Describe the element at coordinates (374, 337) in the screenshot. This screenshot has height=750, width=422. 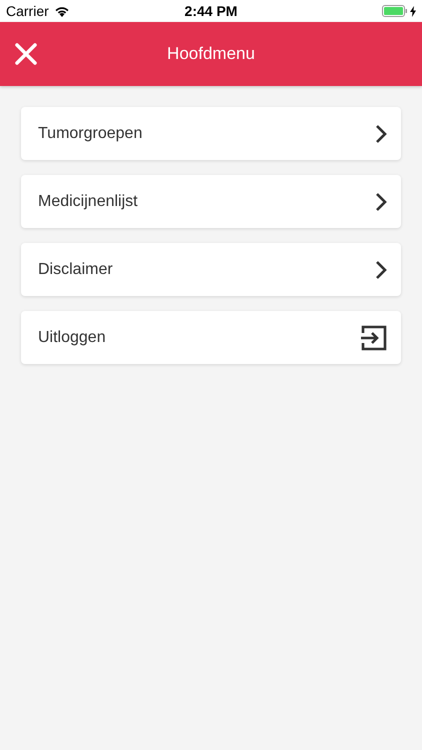
I see `login-arrow-icon` at that location.